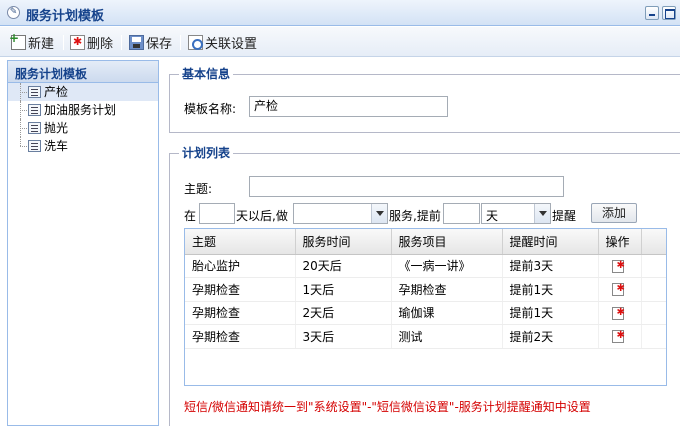  What do you see at coordinates (447, 242) in the screenshot?
I see `column-header-item: 服务项目` at bounding box center [447, 242].